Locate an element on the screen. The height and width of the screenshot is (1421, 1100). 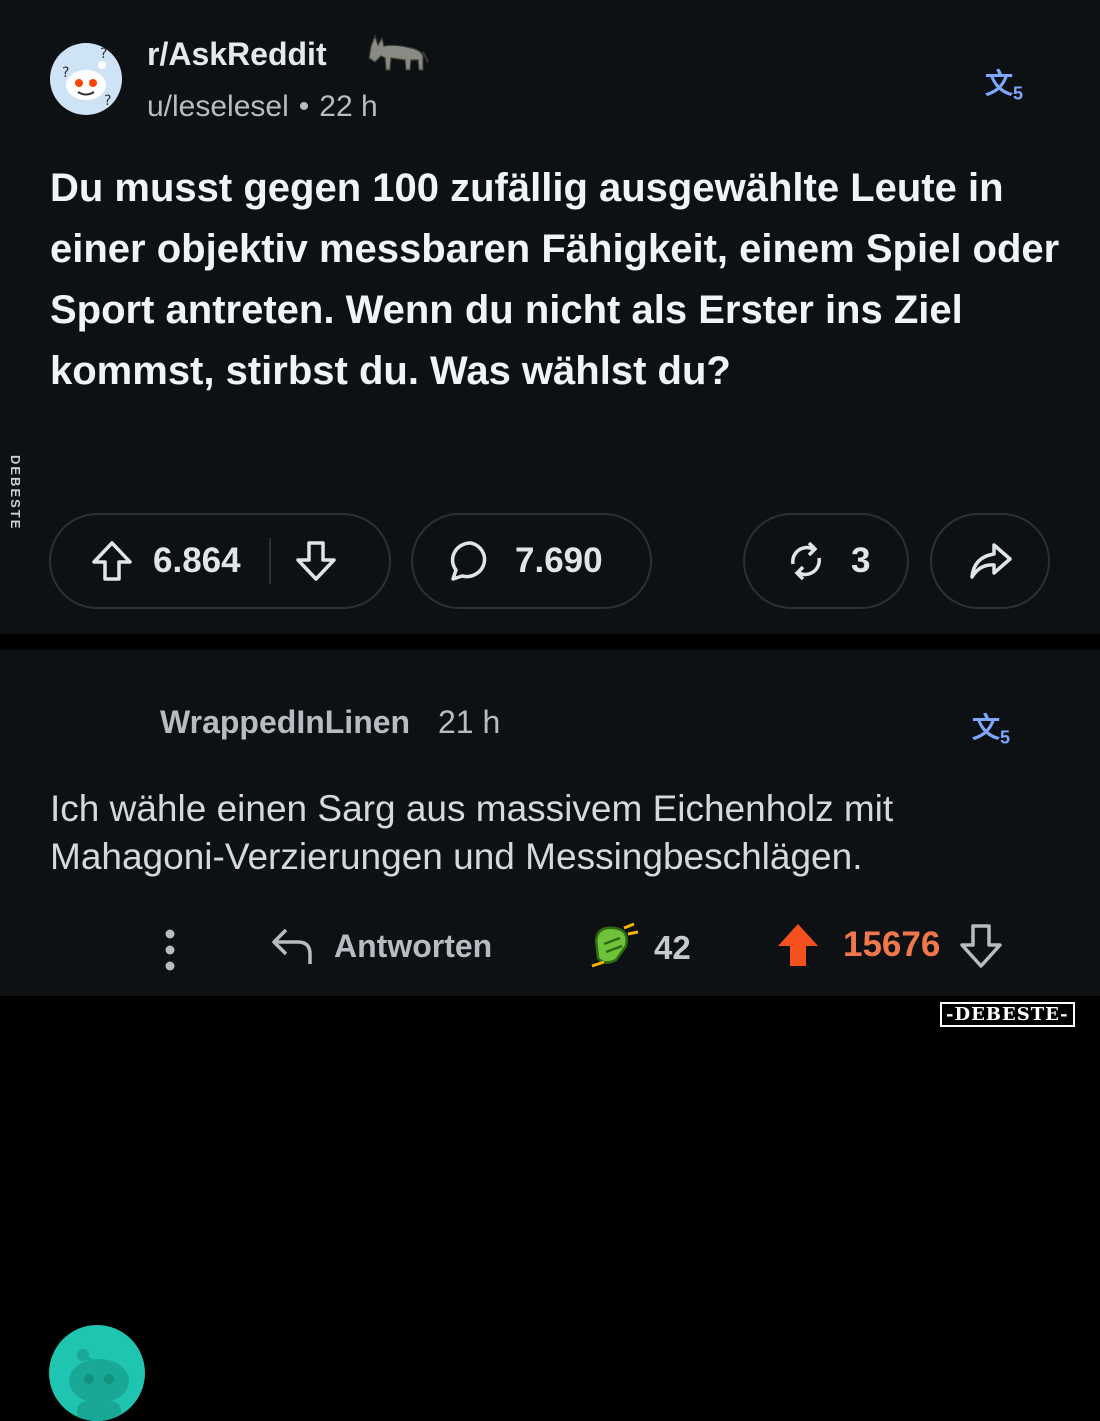
section-divider is located at coordinates (550, 642).